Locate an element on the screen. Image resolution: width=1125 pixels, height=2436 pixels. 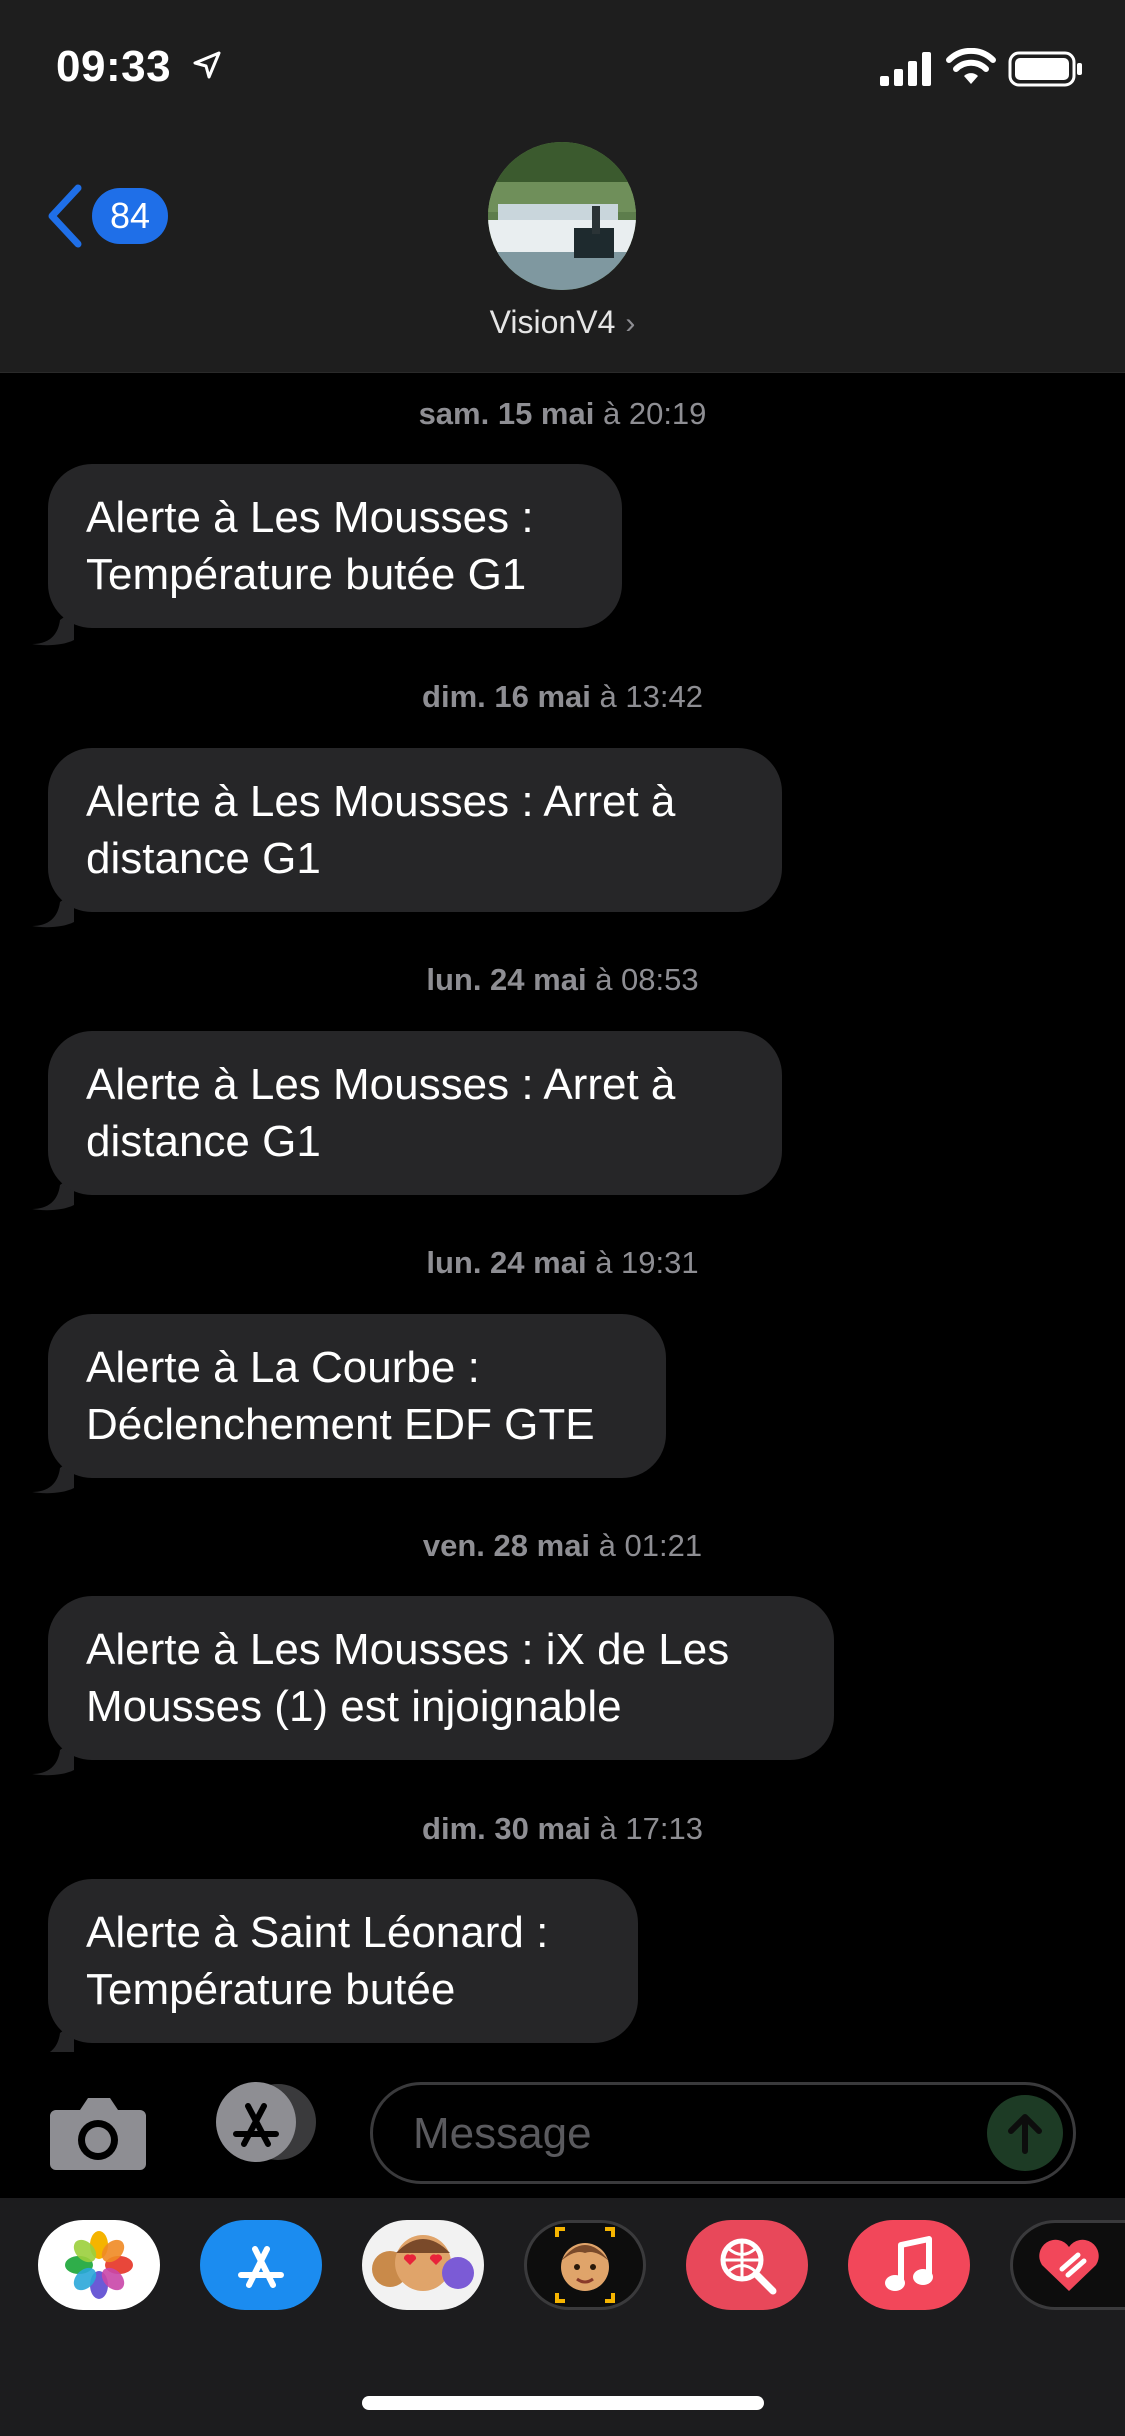
photos-app-button is located at coordinates (99, 2265).